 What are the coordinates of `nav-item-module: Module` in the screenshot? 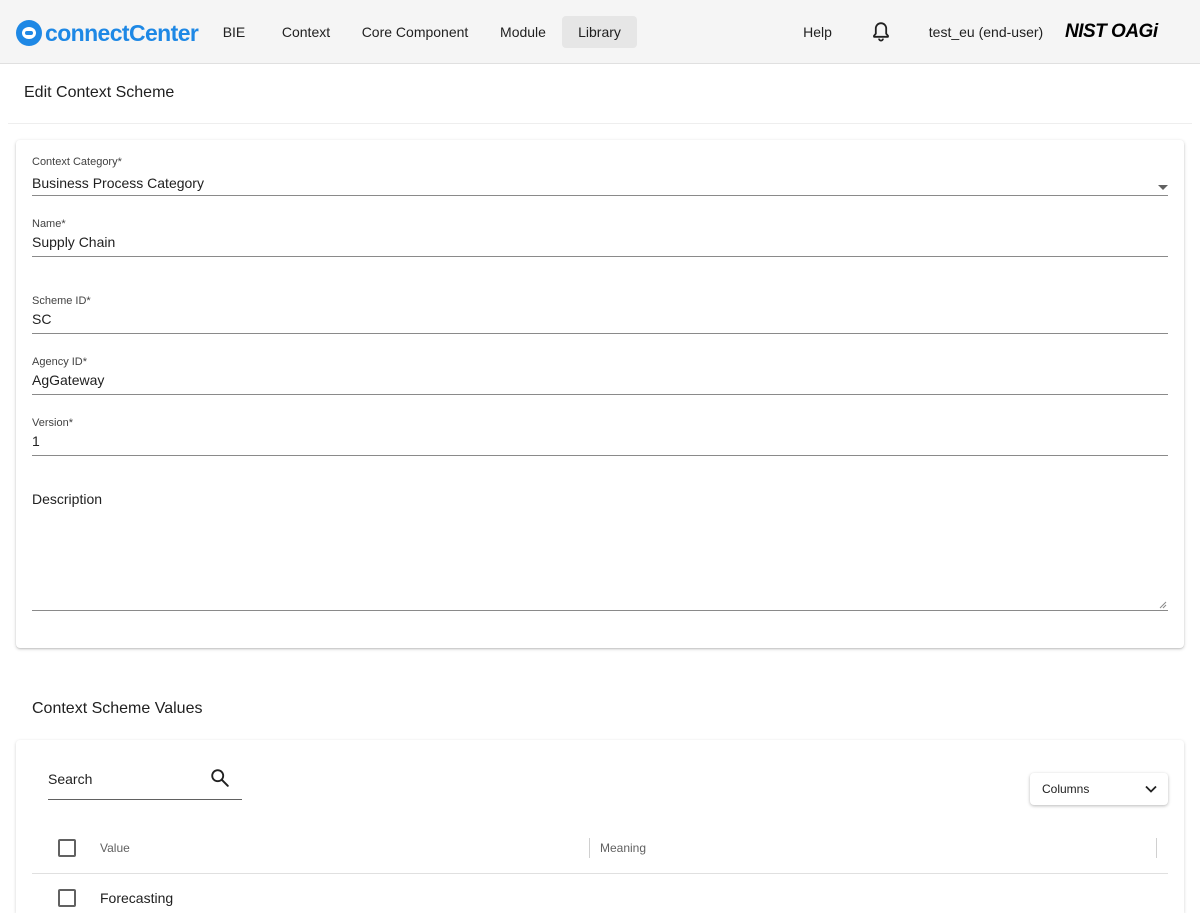 It's located at (523, 32).